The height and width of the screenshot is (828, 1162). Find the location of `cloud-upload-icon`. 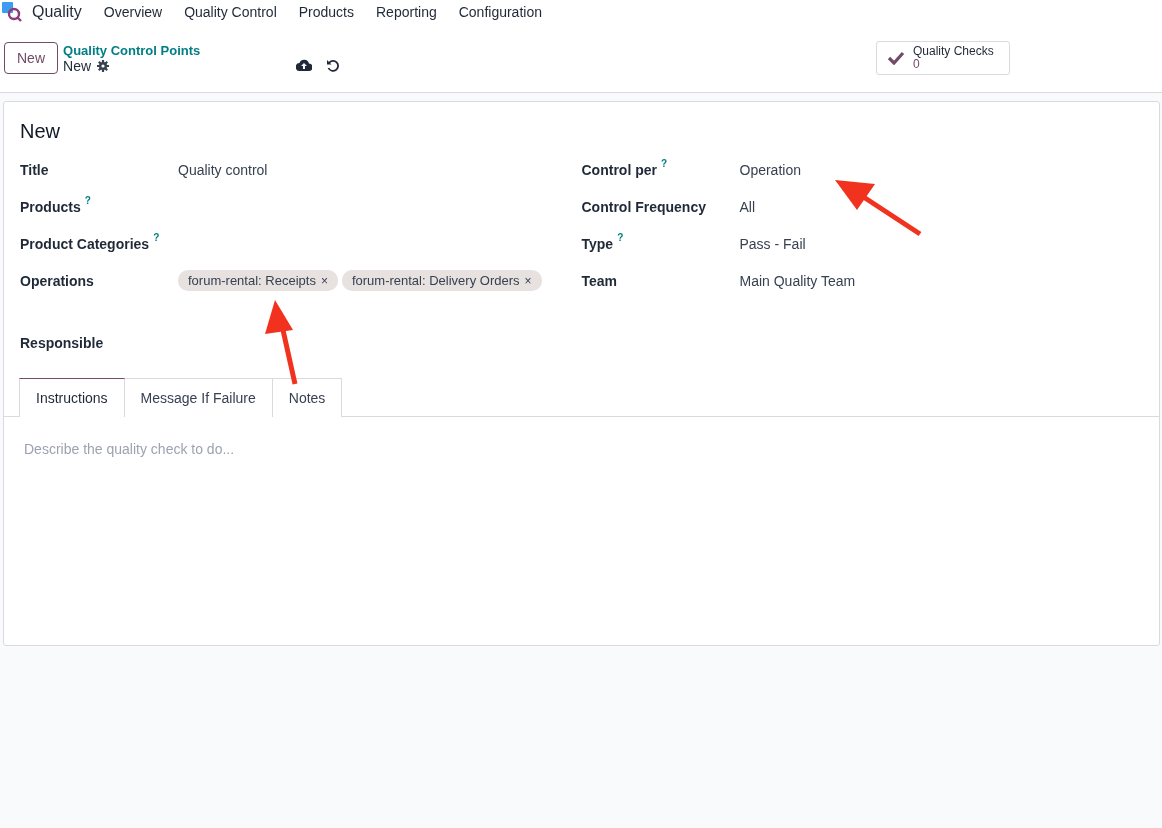

cloud-upload-icon is located at coordinates (304, 64).